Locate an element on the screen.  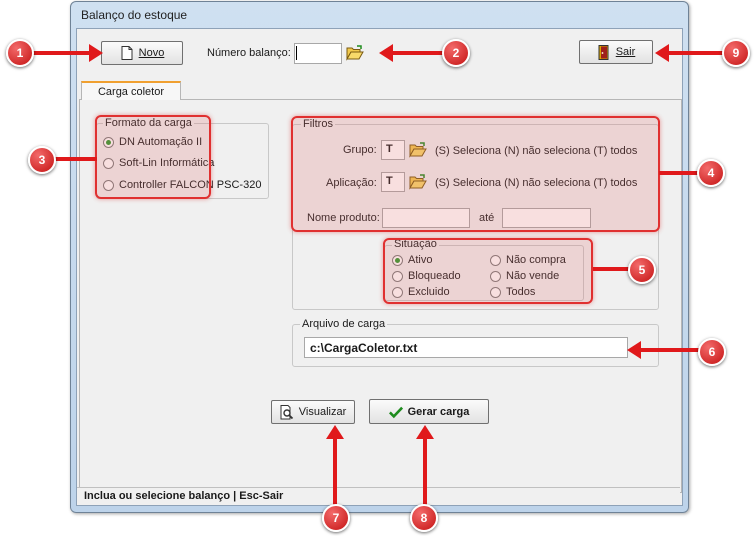
status-bar: Inclua ou selecione balanço | Esc-Sair is located at coordinates (378, 495).